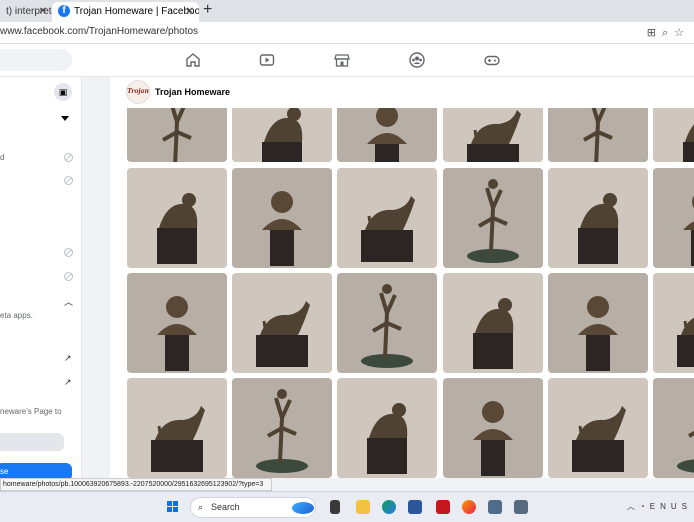  Describe the element at coordinates (26, 12) in the screenshot. I see `tab-interpret: t) interpret ✕` at that location.